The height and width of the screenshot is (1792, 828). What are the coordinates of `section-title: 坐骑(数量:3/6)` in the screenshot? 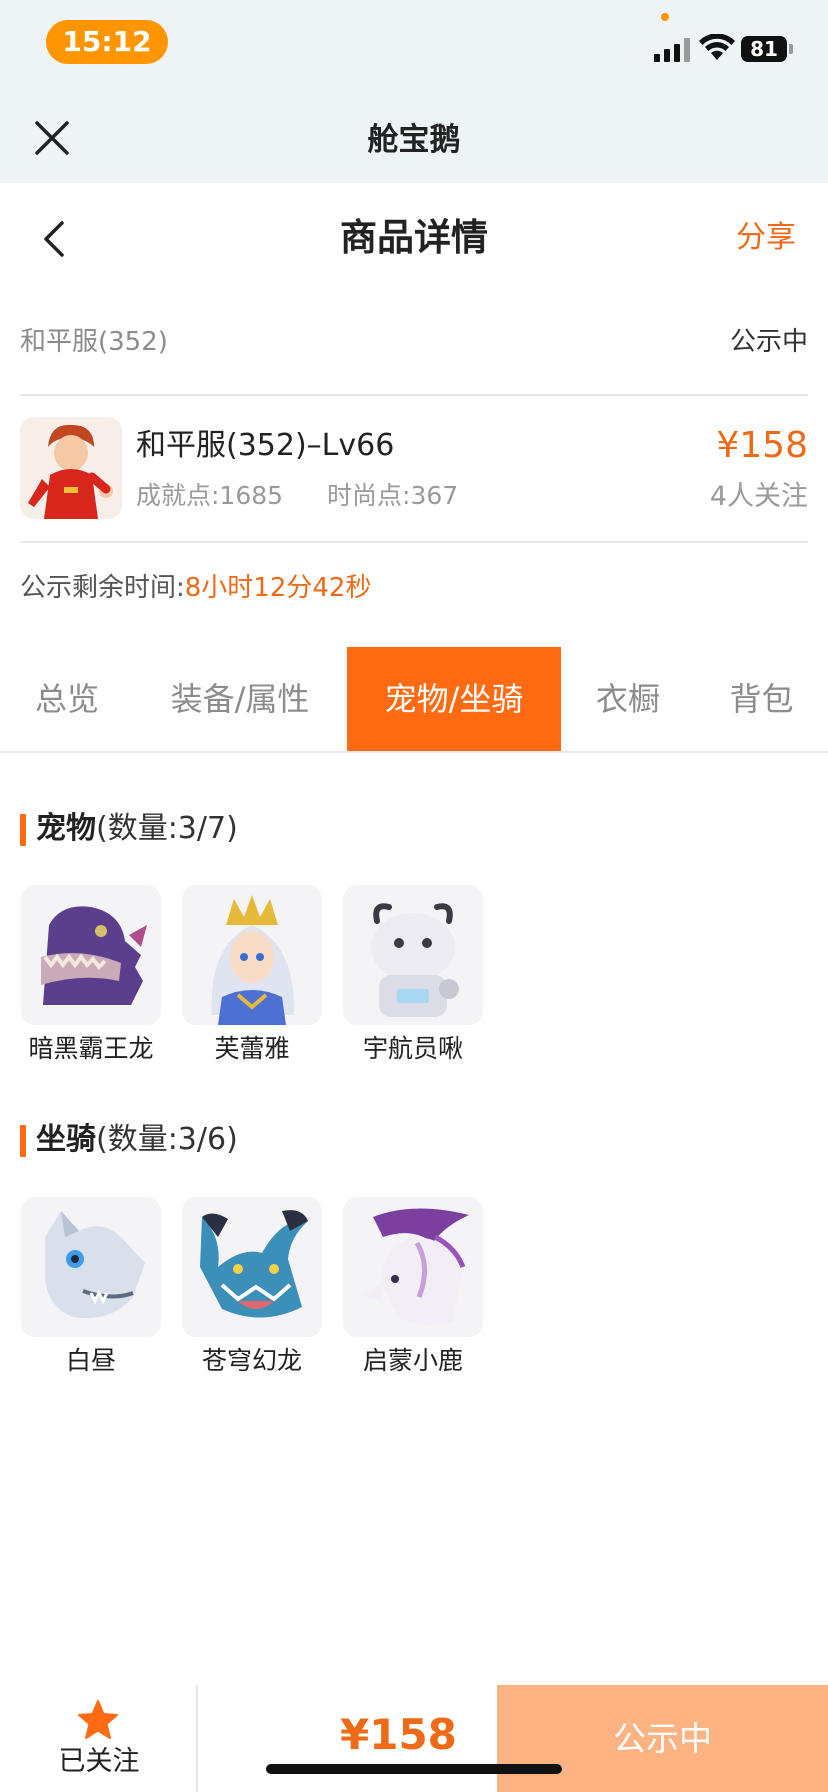 It's located at (137, 1140).